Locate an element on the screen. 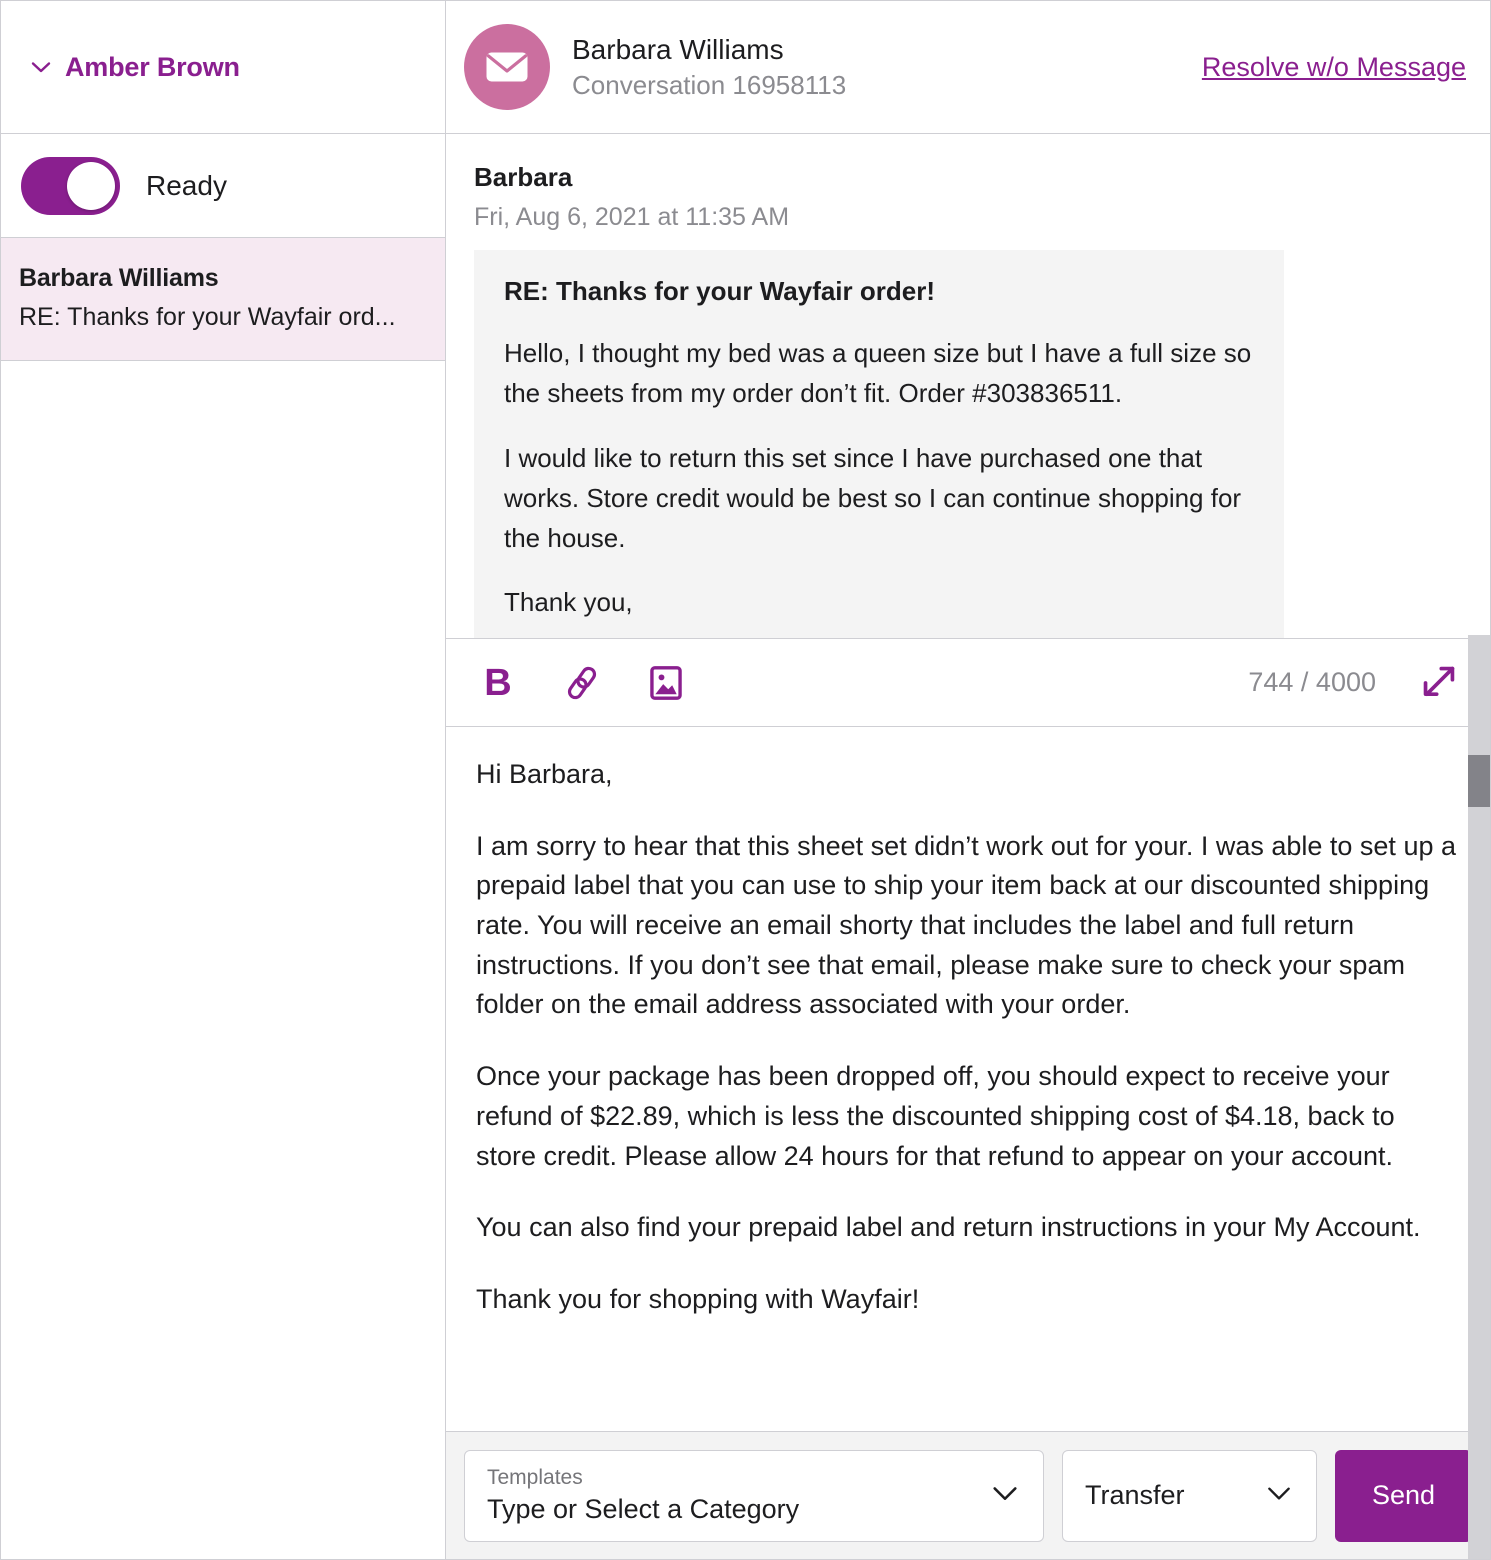 This screenshot has height=1560, width=1491. resolve-without-message-link: Resolve w/o Message is located at coordinates (1334, 67).